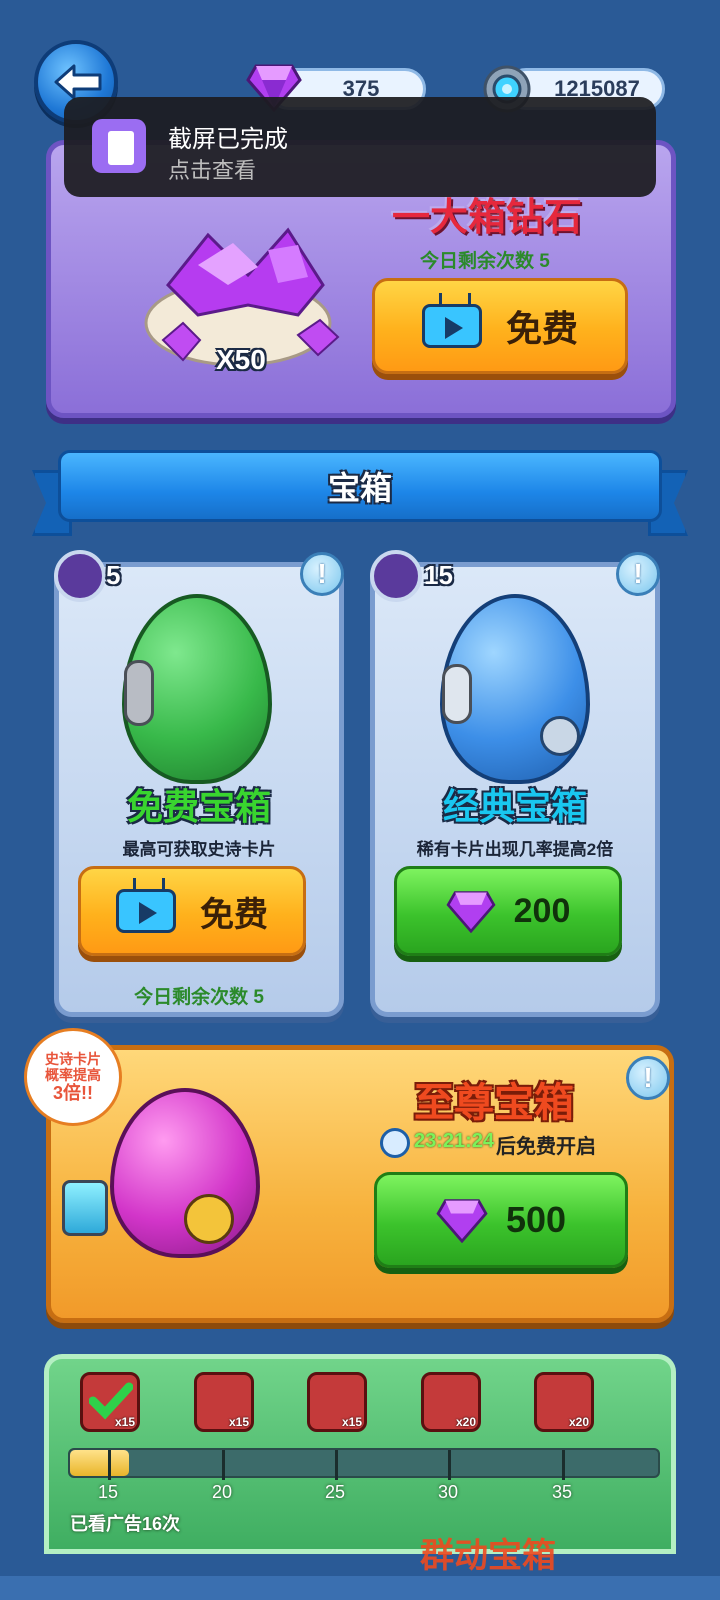 This screenshot has height=1600, width=720. What do you see at coordinates (85, 1208) in the screenshot?
I see `battery-icon` at bounding box center [85, 1208].